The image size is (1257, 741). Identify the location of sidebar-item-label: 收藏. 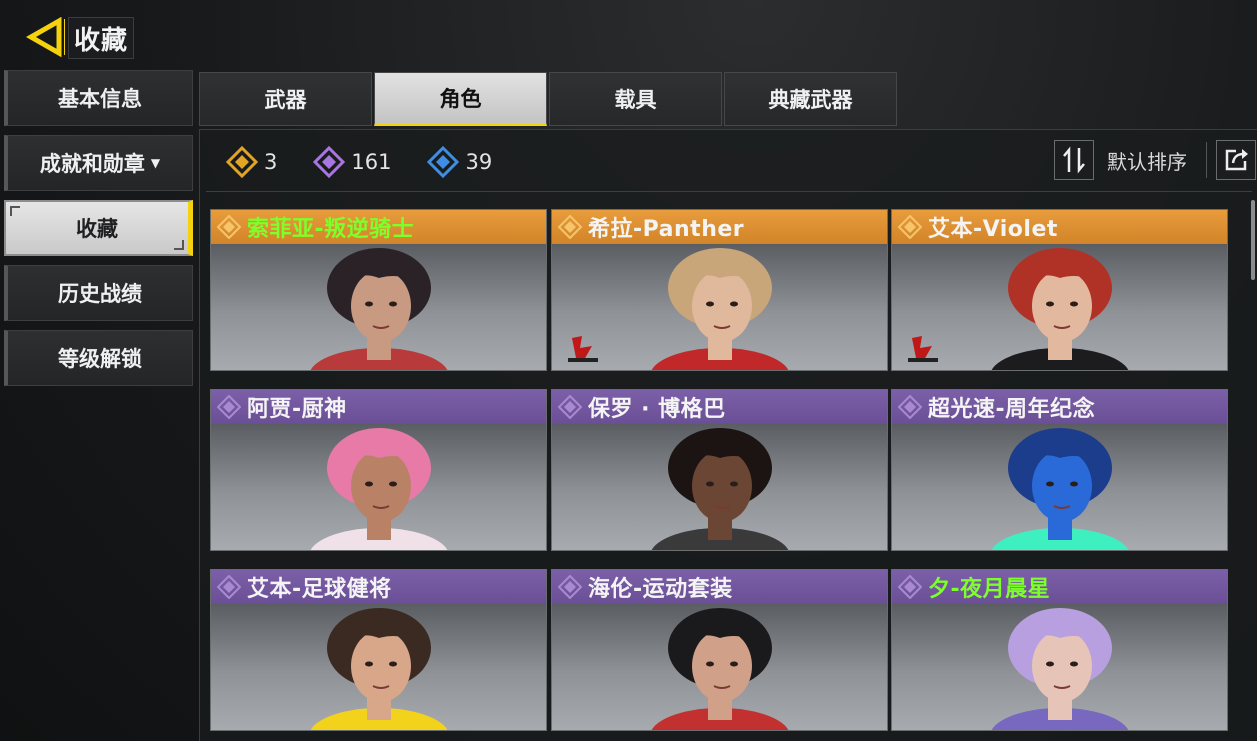
(97, 229).